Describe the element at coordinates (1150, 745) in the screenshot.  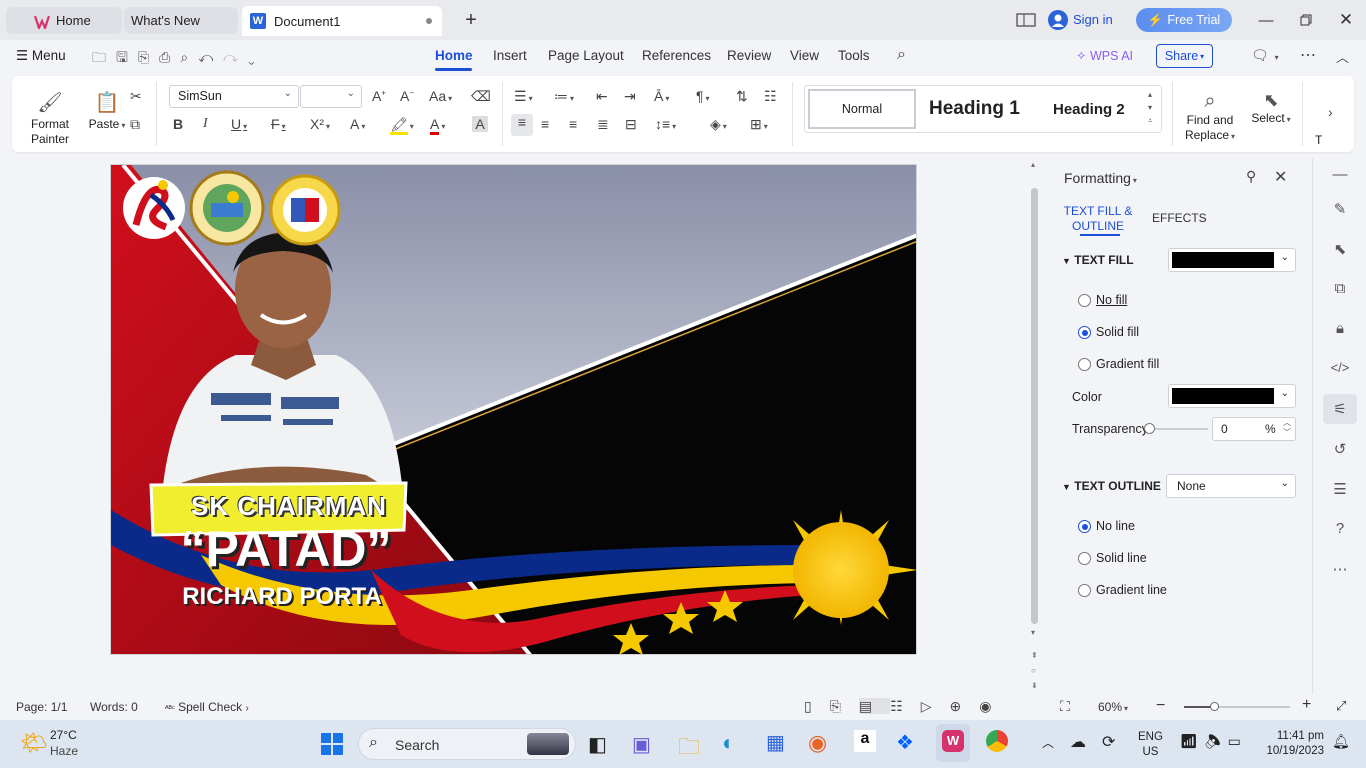
I see `language-indicator: ENG US` at that location.